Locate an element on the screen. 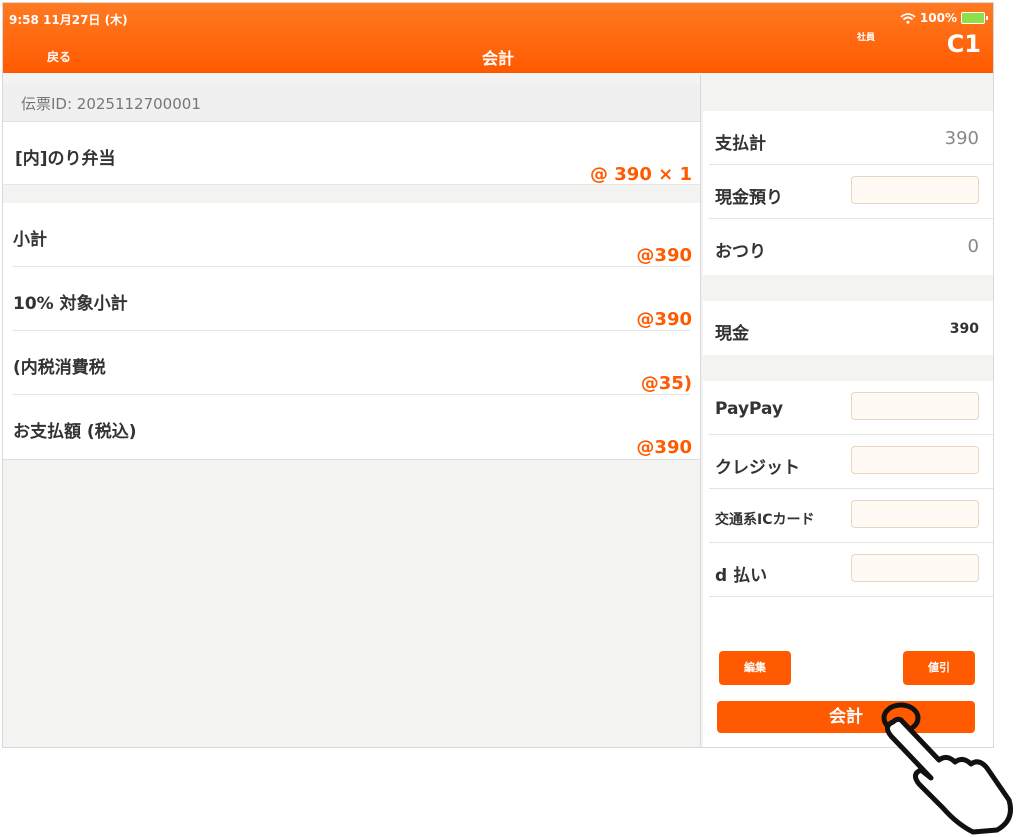 This screenshot has width=1024, height=837. table-code: C1 is located at coordinates (963, 44).